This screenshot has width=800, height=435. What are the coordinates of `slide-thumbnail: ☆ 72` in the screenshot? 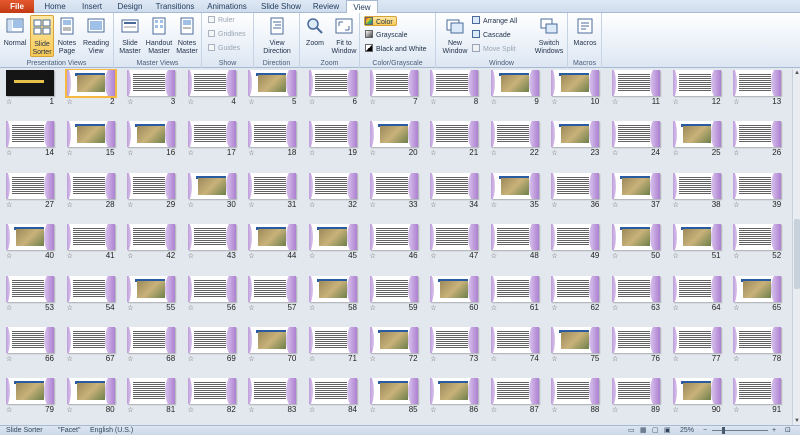 It's located at (393, 346).